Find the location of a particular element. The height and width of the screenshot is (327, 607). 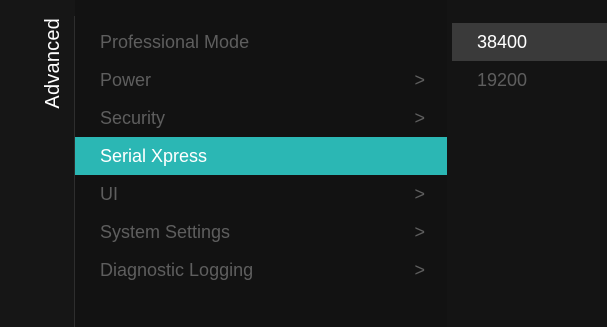

menu-item-system-settings: System Settings > is located at coordinates (261, 232).